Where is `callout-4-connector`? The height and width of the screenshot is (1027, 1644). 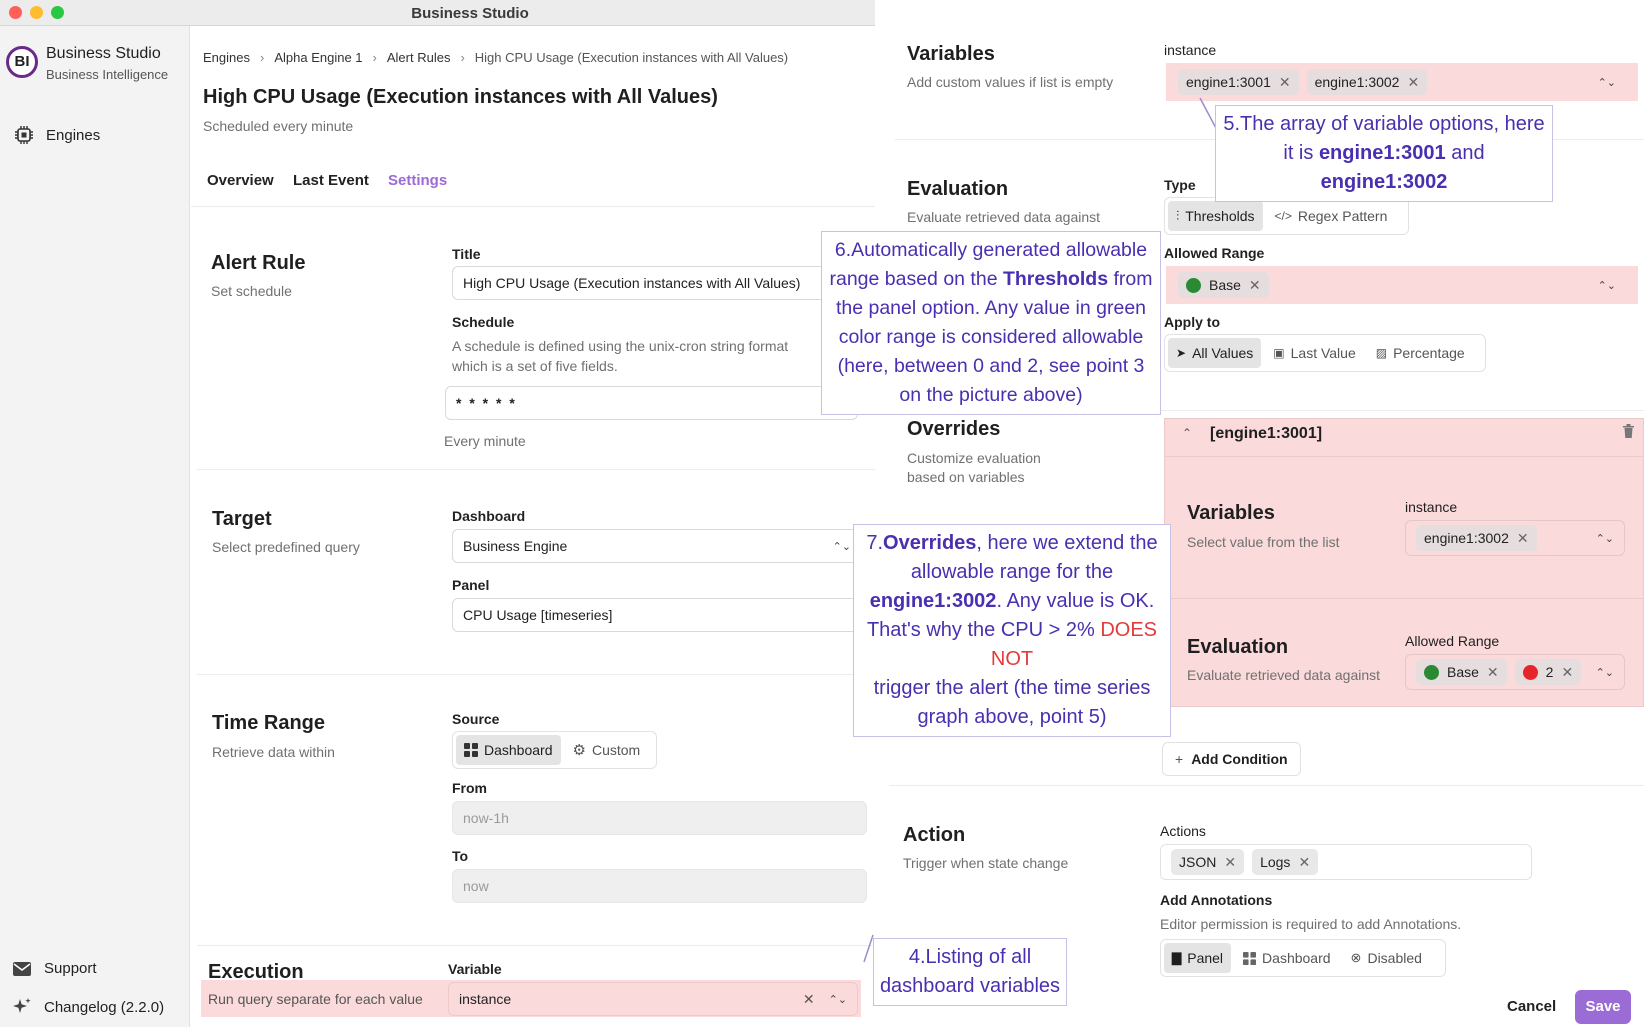 callout-4-connector is located at coordinates (868, 948).